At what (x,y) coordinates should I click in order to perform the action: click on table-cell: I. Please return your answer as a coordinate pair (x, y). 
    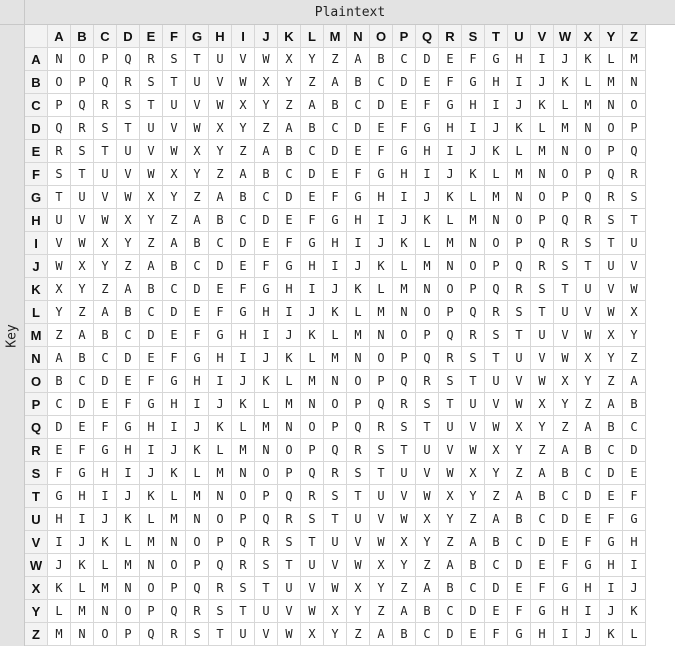
    Looking at the image, I should click on (588, 611).